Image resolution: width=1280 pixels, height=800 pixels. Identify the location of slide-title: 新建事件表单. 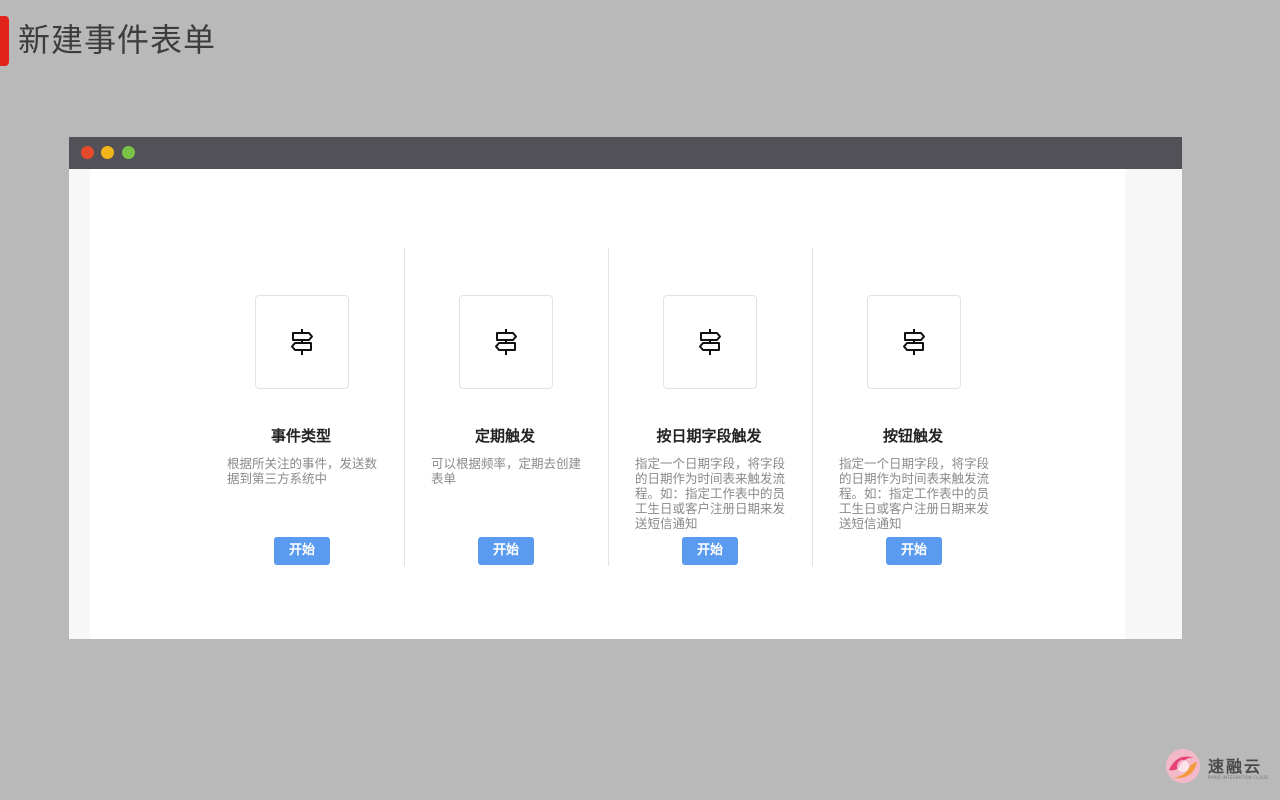
(117, 40).